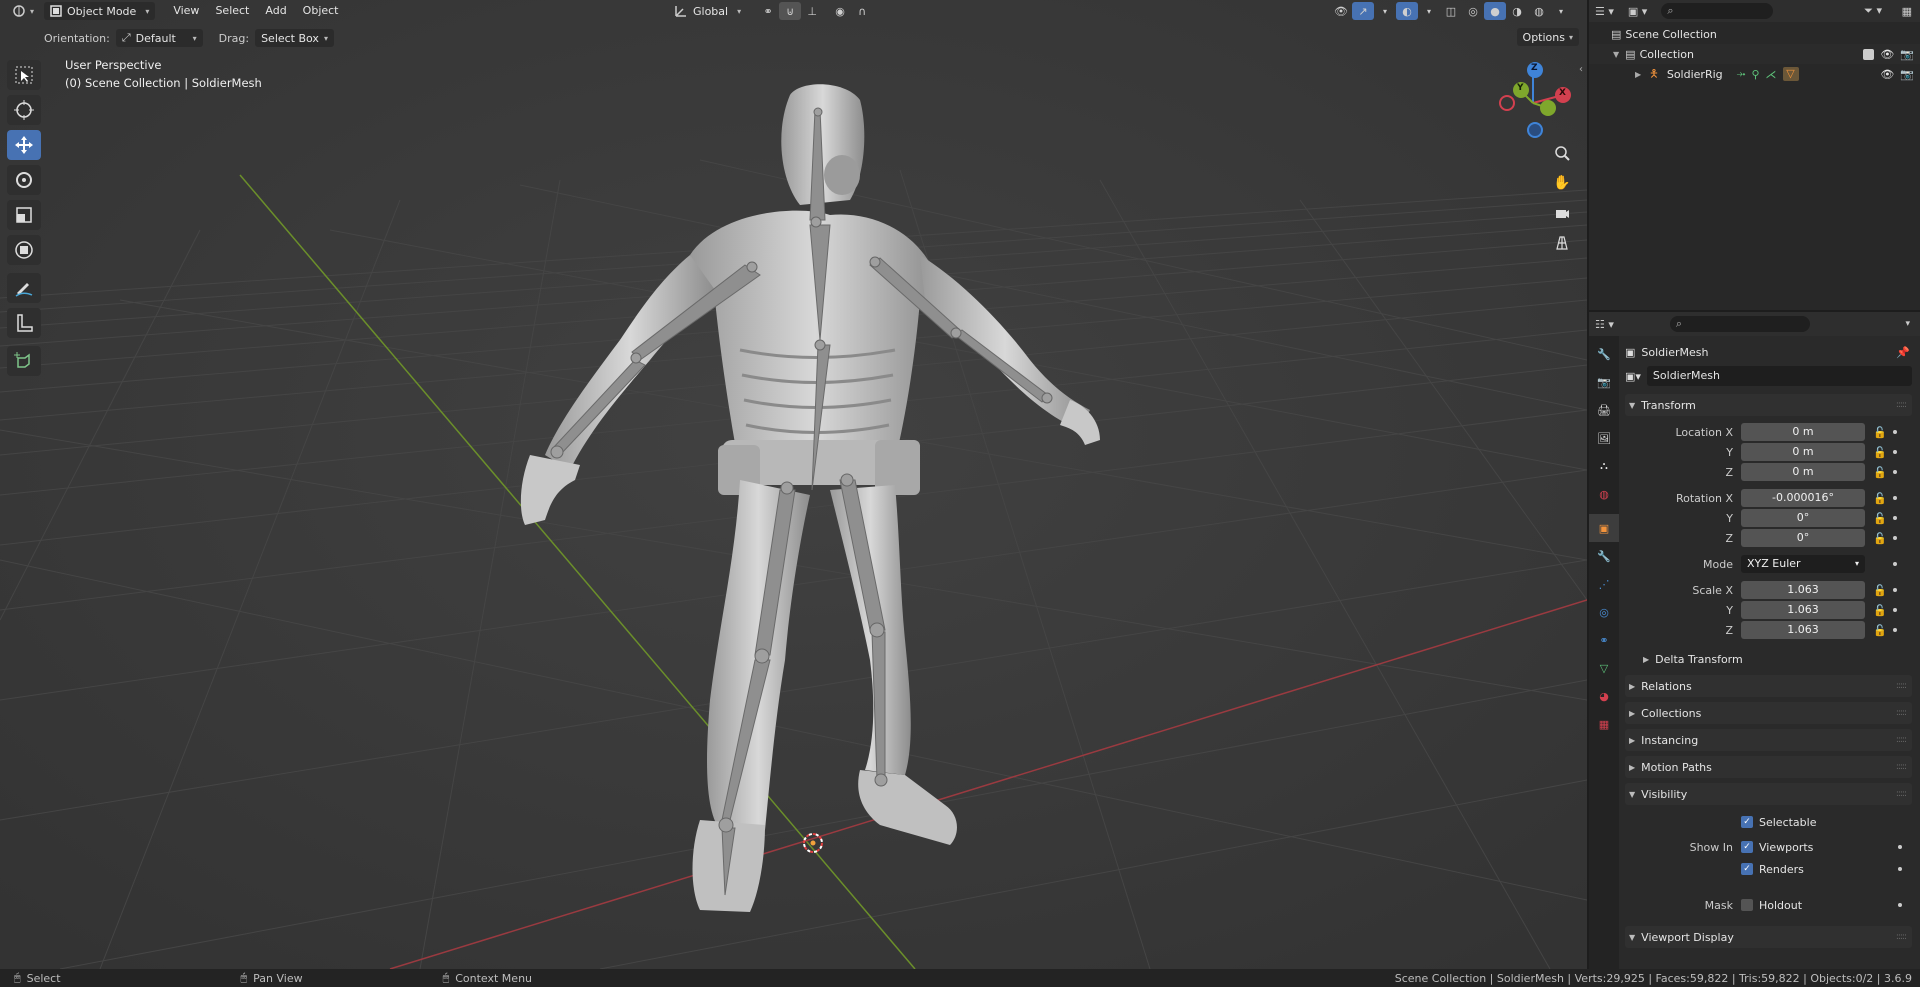  Describe the element at coordinates (24, 250) in the screenshot. I see `transform-tool` at that location.